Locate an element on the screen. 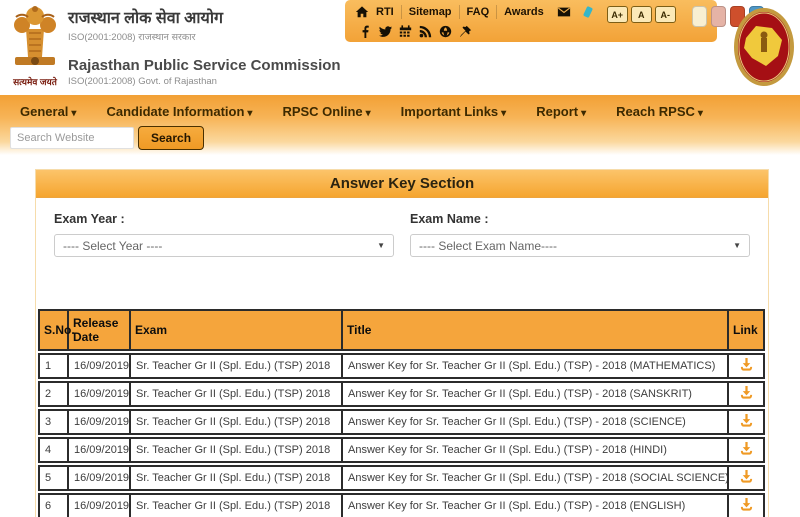  national-emblem: सत्यमेव जयते is located at coordinates (35, 45).